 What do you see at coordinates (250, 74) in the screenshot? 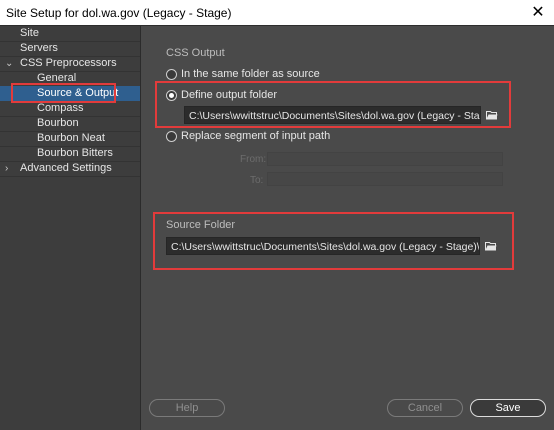
I see `radio-label: In the same folder as source` at bounding box center [250, 74].